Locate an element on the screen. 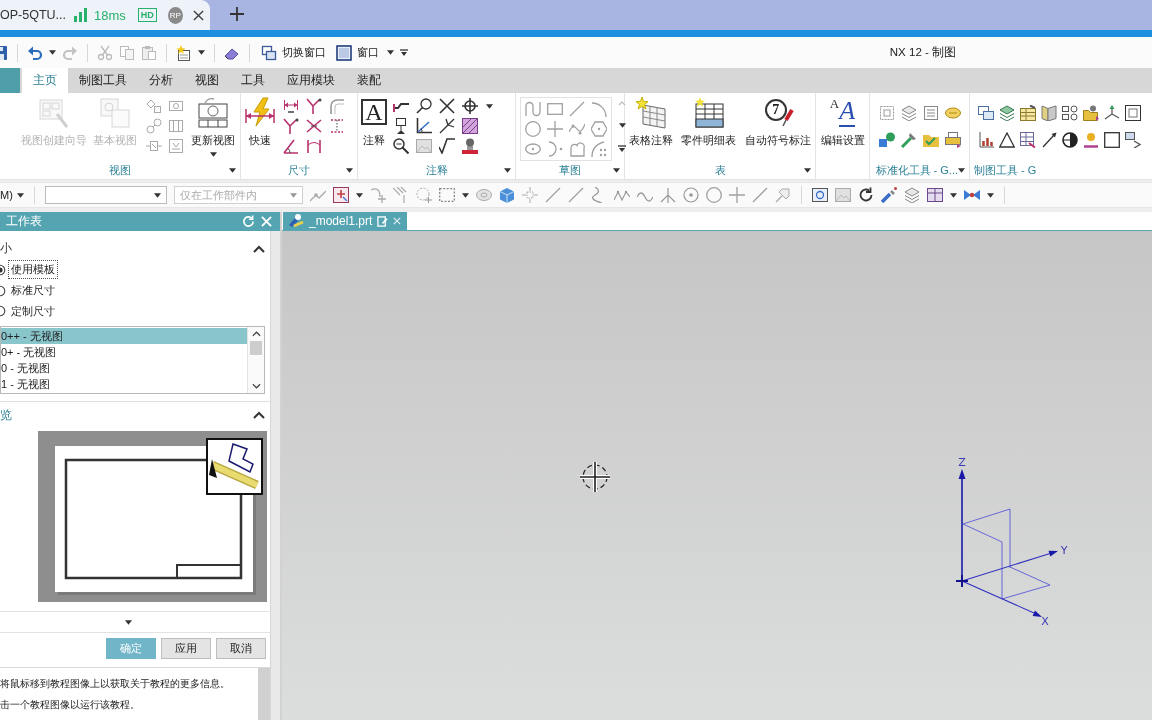 Image resolution: width=1152 pixels, height=720 pixels. ribbon-button: 表格注释 is located at coordinates (651, 120).